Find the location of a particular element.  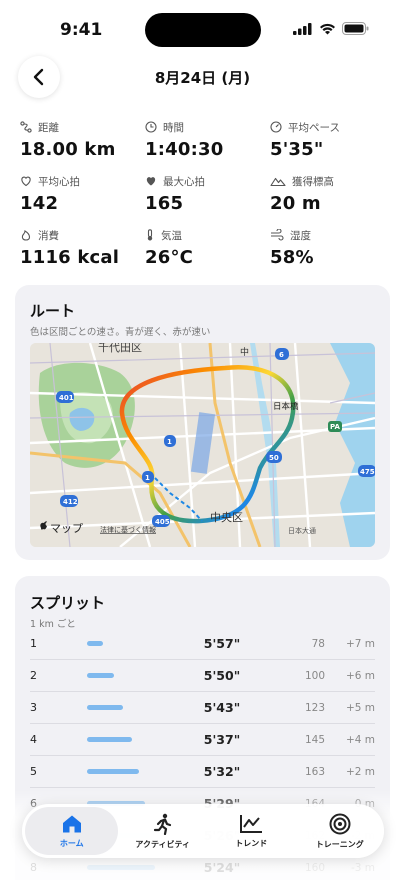

split-heart-rate: 100 is located at coordinates (314, 675).